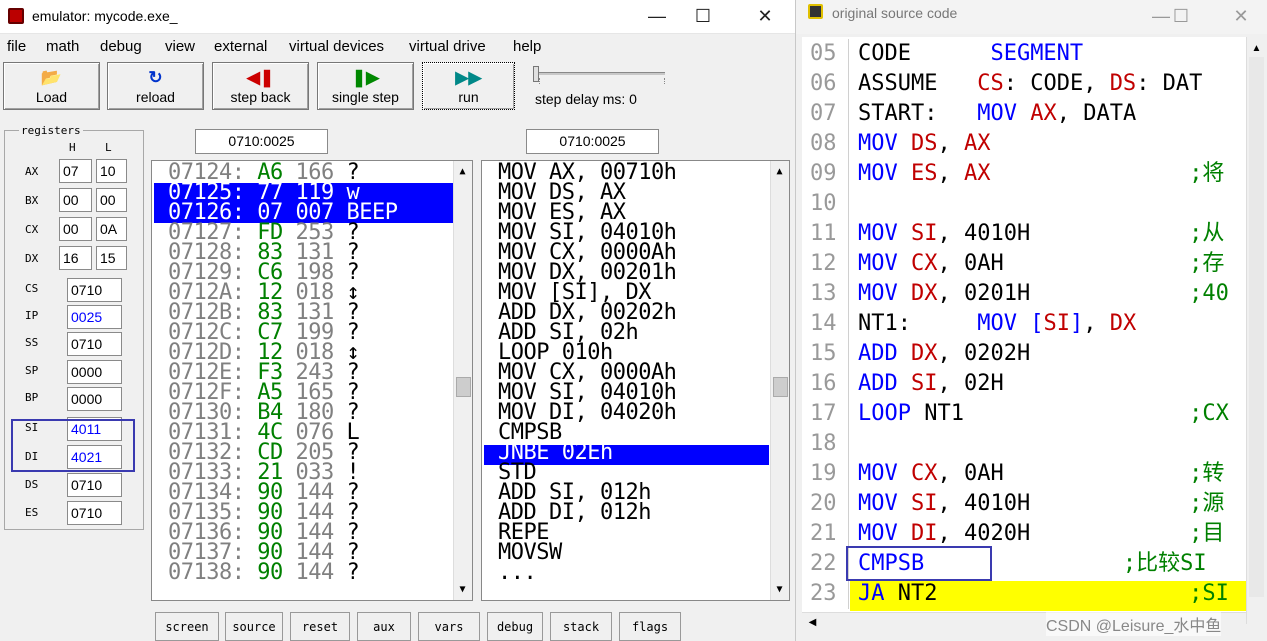 The width and height of the screenshot is (1267, 641). What do you see at coordinates (111, 258) in the screenshot?
I see `reg-dx-l: 15` at bounding box center [111, 258].